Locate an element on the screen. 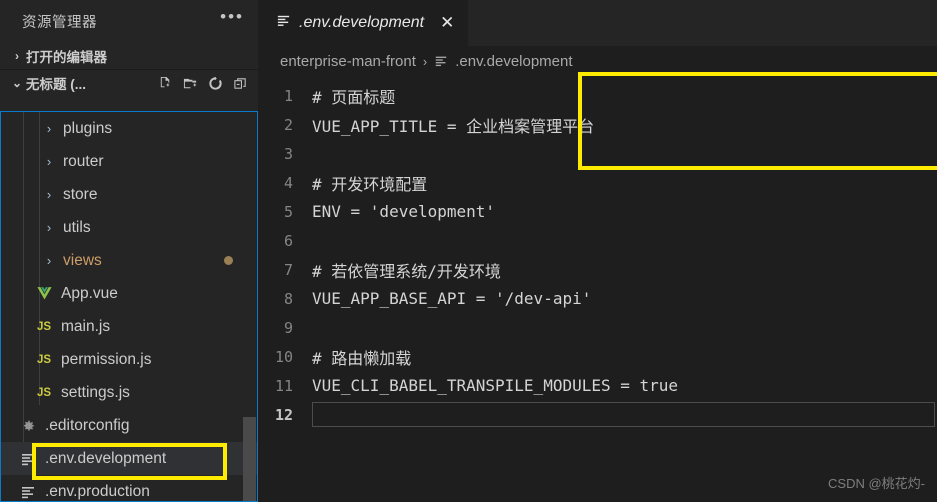 Image resolution: width=937 pixels, height=502 pixels. tree-row-label: settings.js is located at coordinates (95, 392).